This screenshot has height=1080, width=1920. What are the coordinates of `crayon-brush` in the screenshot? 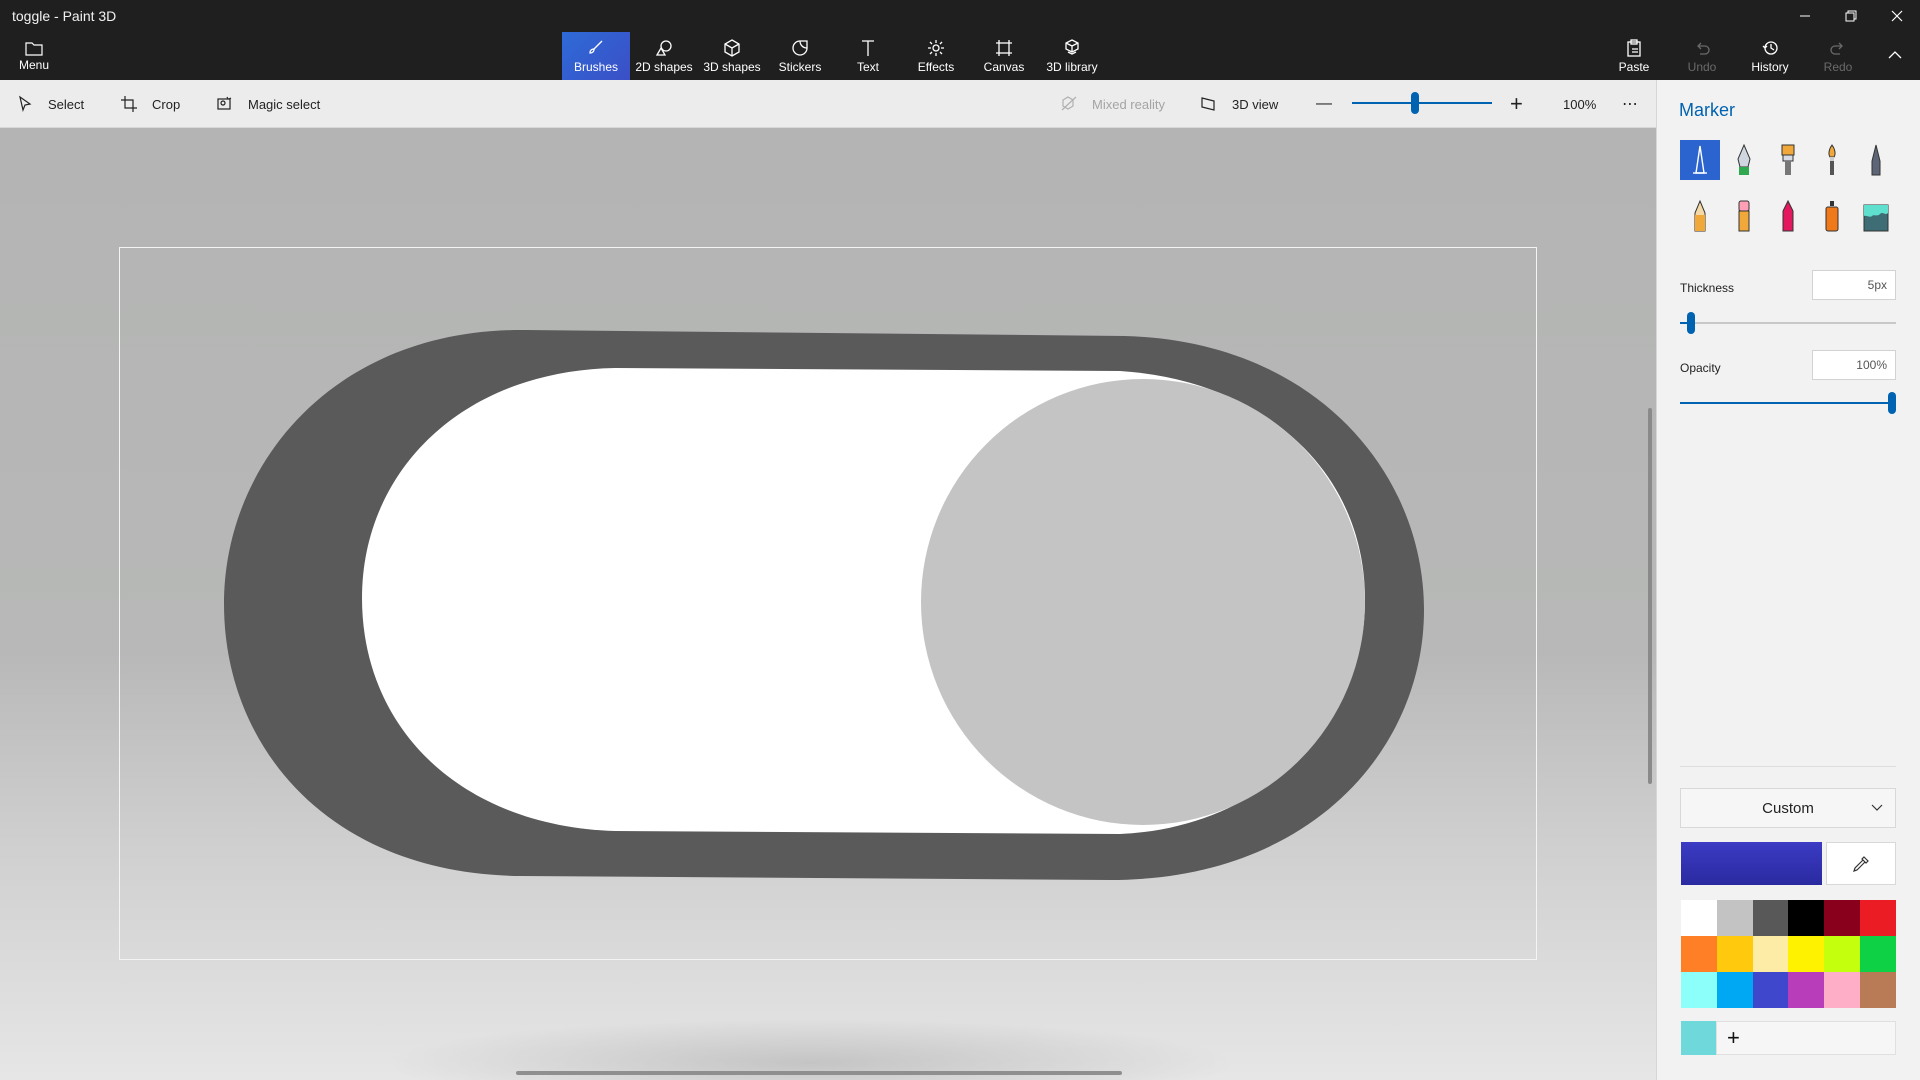 It's located at (1788, 216).